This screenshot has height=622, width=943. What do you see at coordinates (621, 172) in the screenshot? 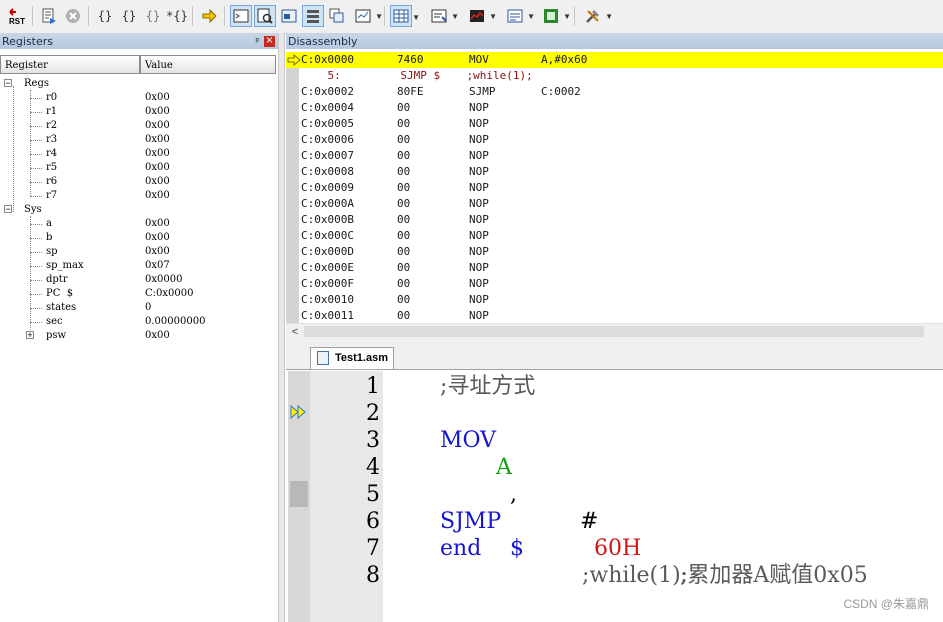
I see `disassembly-instruction-row: C:0x0008 00 NOP` at bounding box center [621, 172].